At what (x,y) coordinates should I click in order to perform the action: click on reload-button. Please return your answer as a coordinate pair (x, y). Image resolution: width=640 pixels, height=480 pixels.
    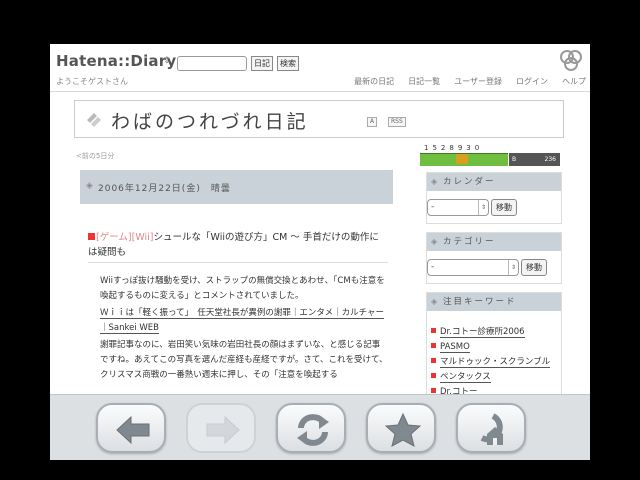
    Looking at the image, I should click on (311, 428).